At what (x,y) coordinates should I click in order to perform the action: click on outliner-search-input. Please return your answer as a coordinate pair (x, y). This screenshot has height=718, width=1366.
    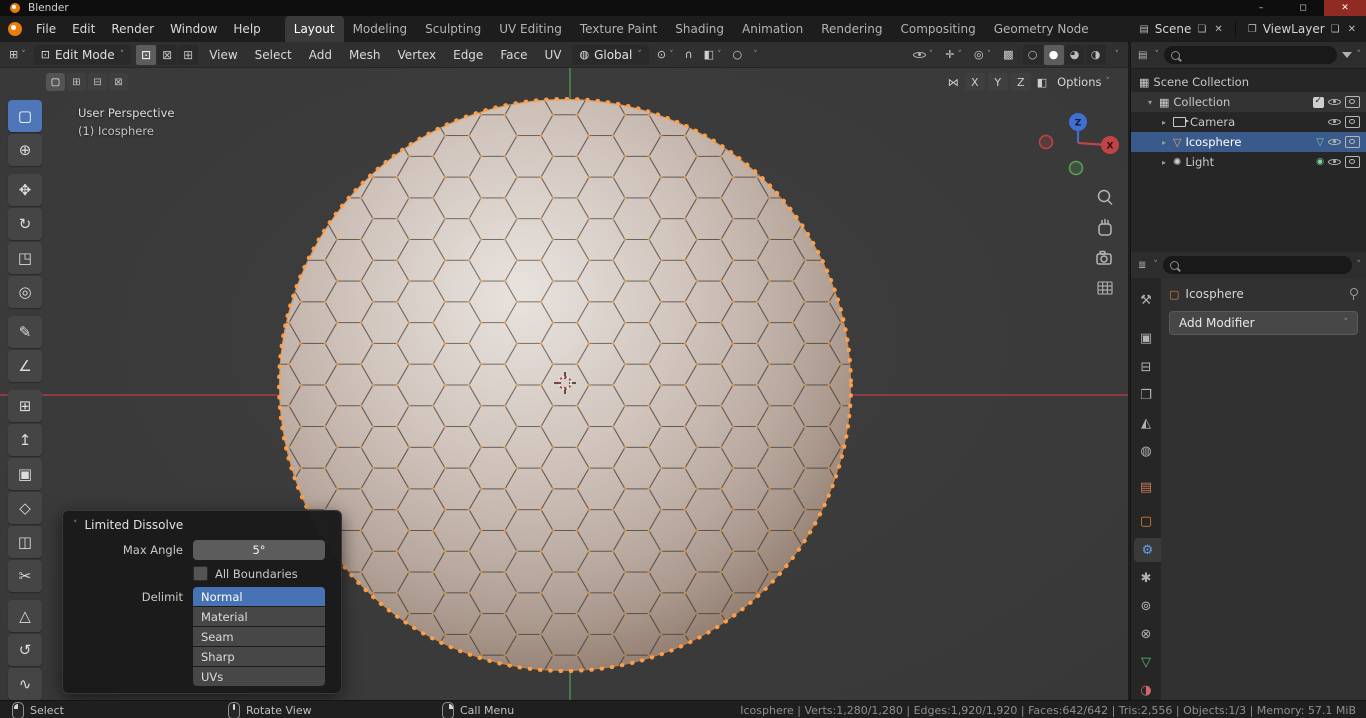
    Looking at the image, I should click on (1250, 55).